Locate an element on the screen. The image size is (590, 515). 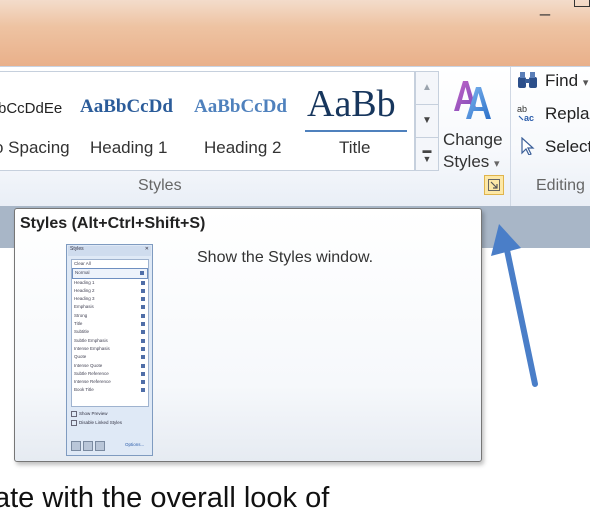
title-underline is located at coordinates (356, 131).